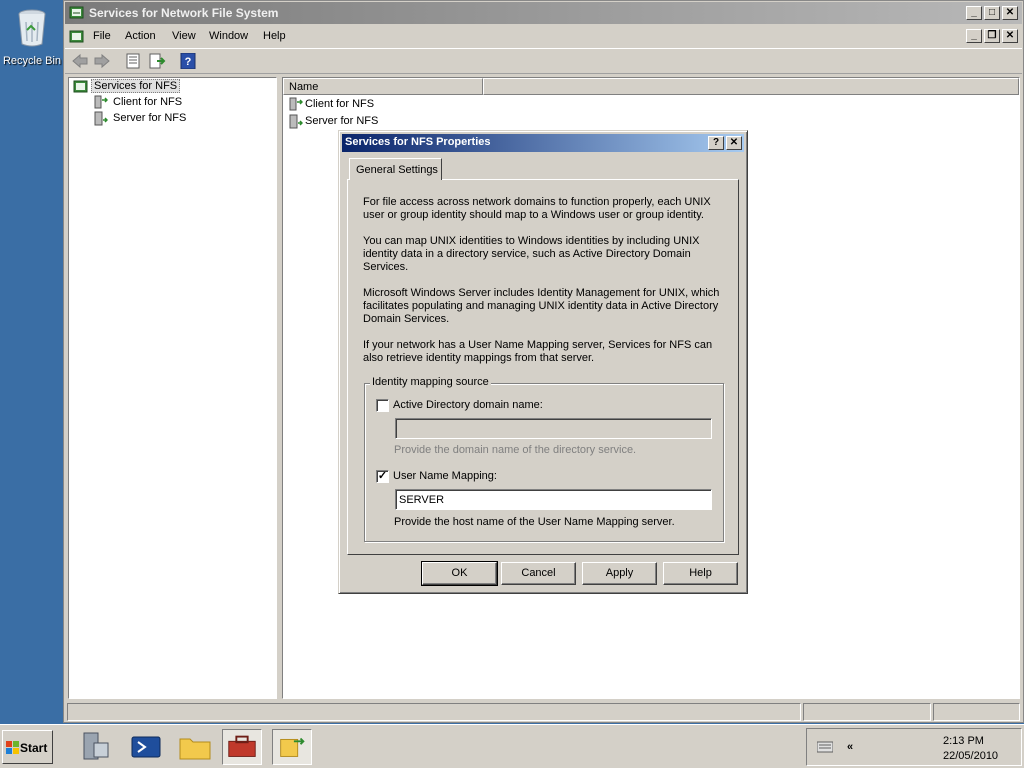  What do you see at coordinates (992, 13) in the screenshot?
I see `maximize-button: □` at bounding box center [992, 13].